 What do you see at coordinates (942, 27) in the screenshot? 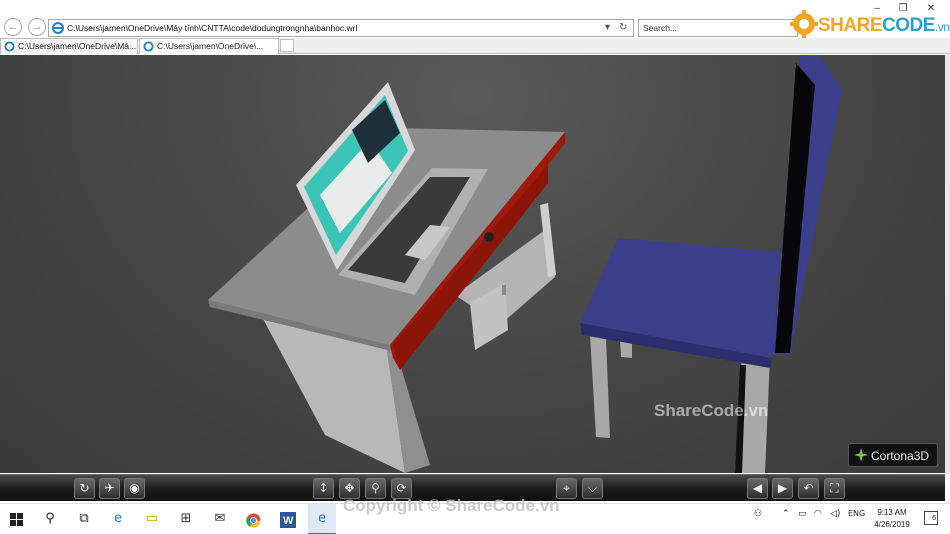
I see `logo-suffix: .vn` at bounding box center [942, 27].